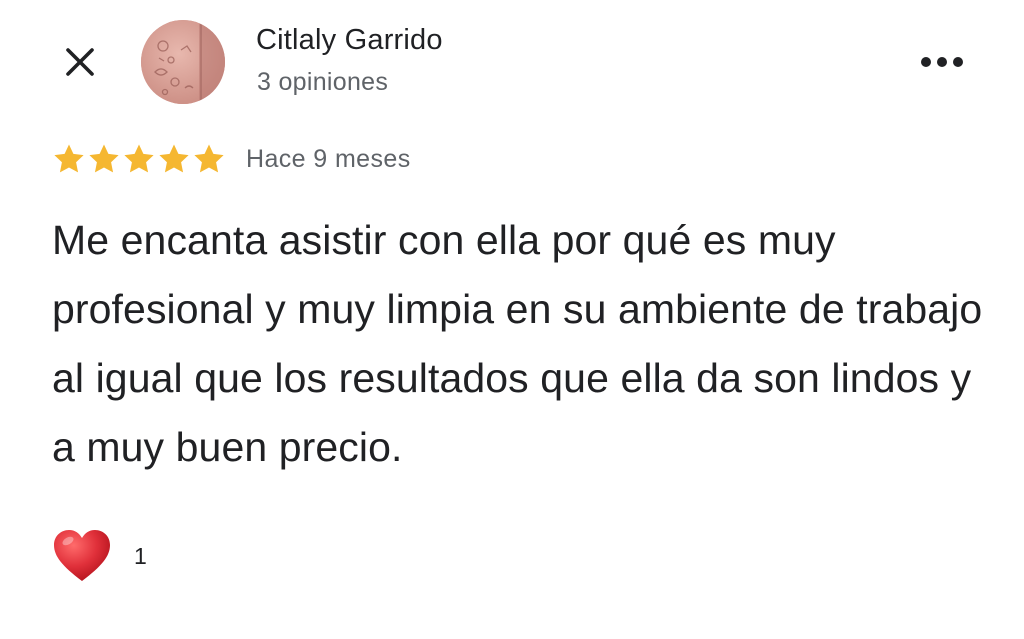 This screenshot has height=639, width=1024. I want to click on review-age: Hace 9 meses, so click(328, 158).